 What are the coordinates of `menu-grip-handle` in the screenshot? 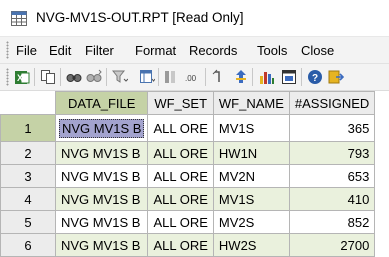 It's located at (7, 50).